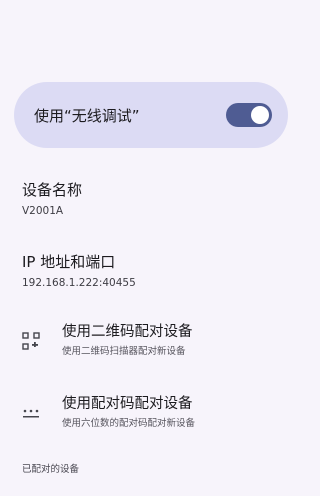 The height and width of the screenshot is (496, 320). I want to click on pair-qr-text: 使用二维码配对设备 使用二维码扫描器配对新设备, so click(127, 340).